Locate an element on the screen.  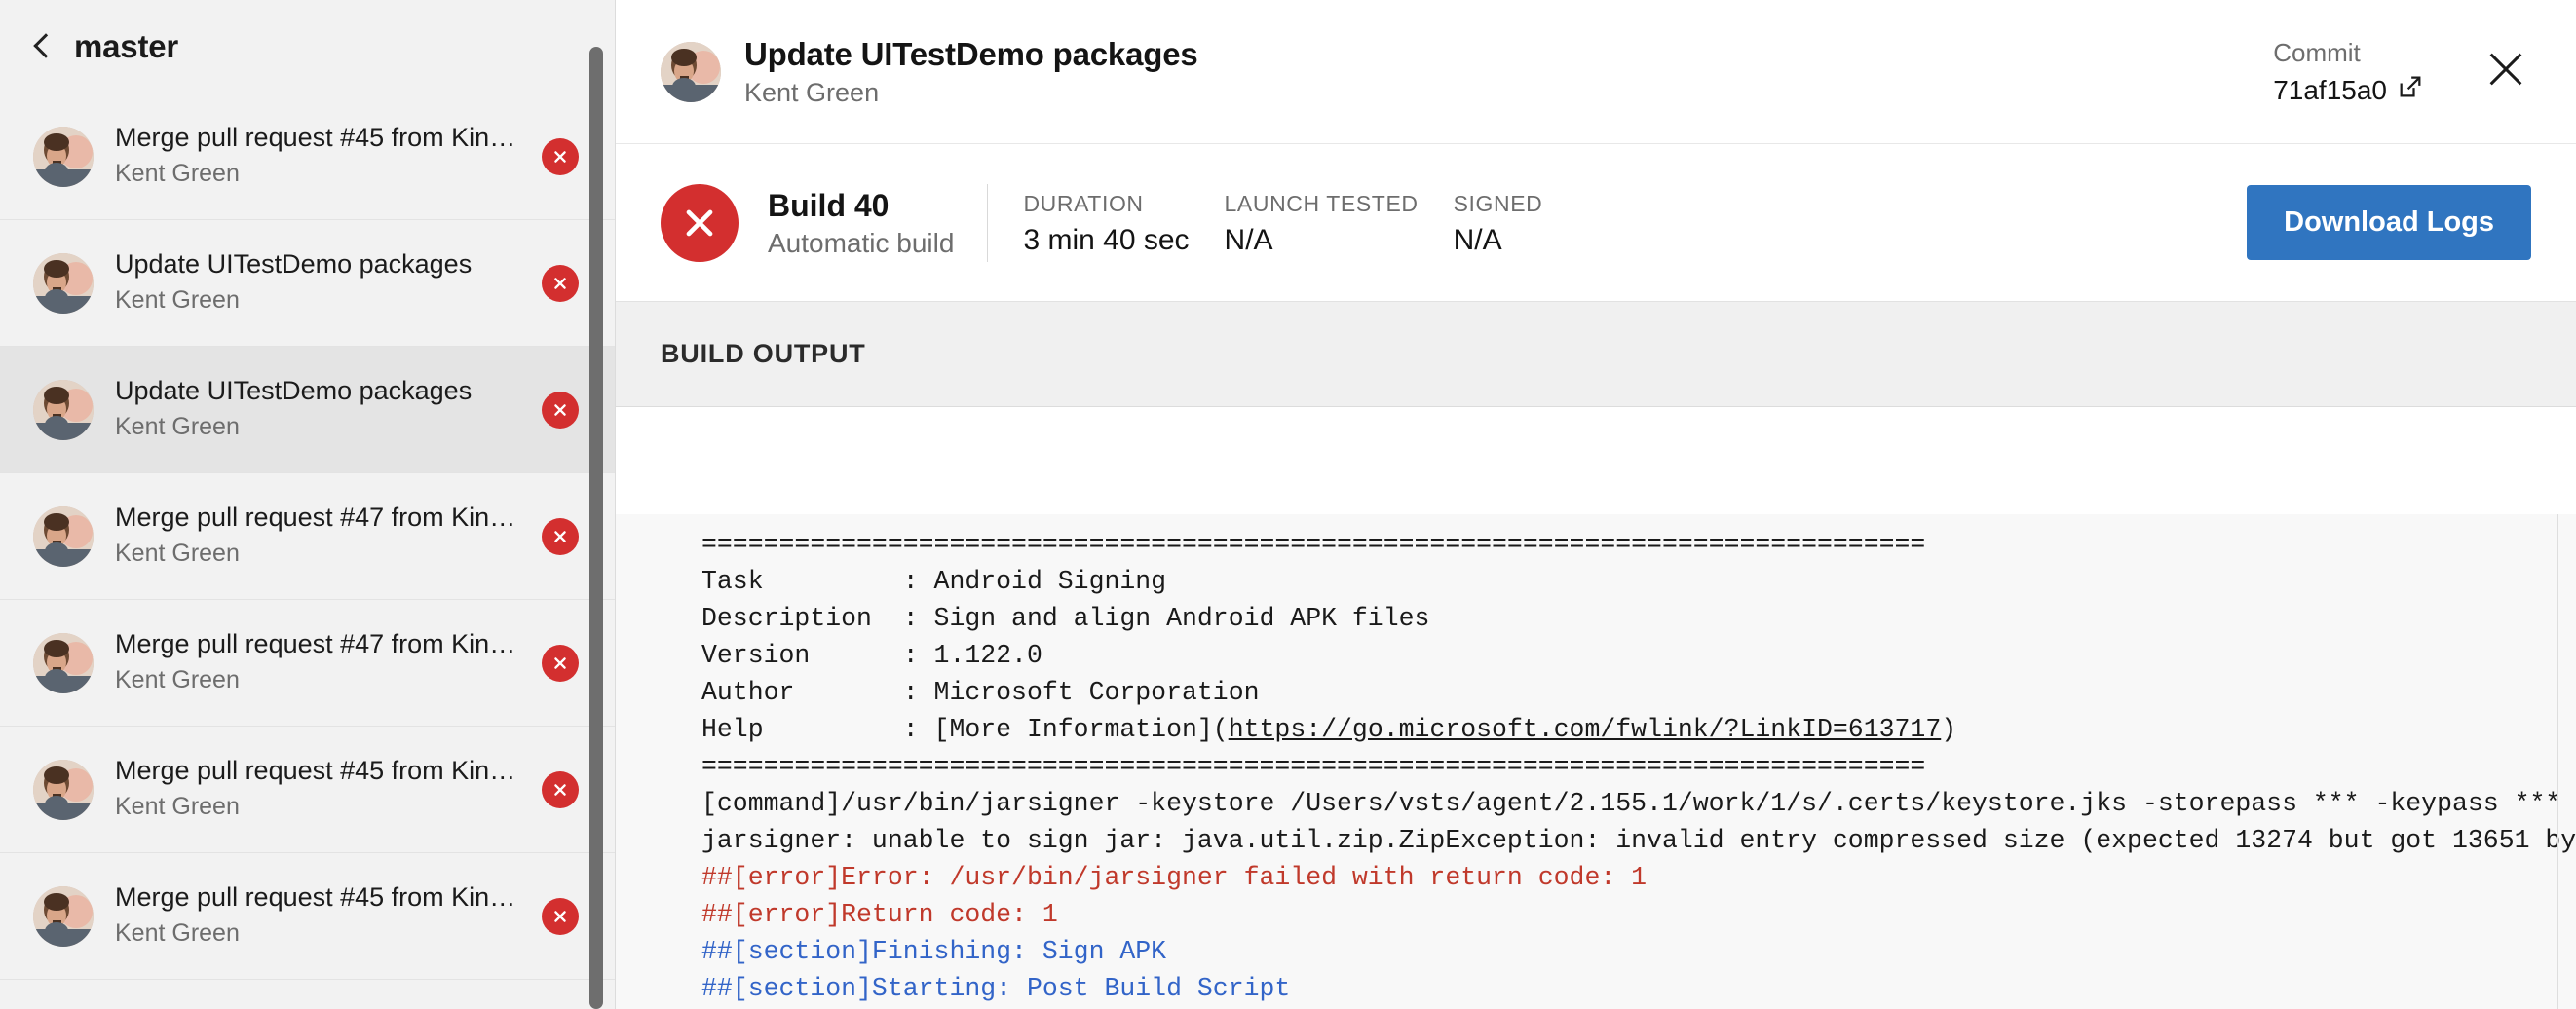
stat-label: LAUNCH TESTED is located at coordinates (1321, 204).